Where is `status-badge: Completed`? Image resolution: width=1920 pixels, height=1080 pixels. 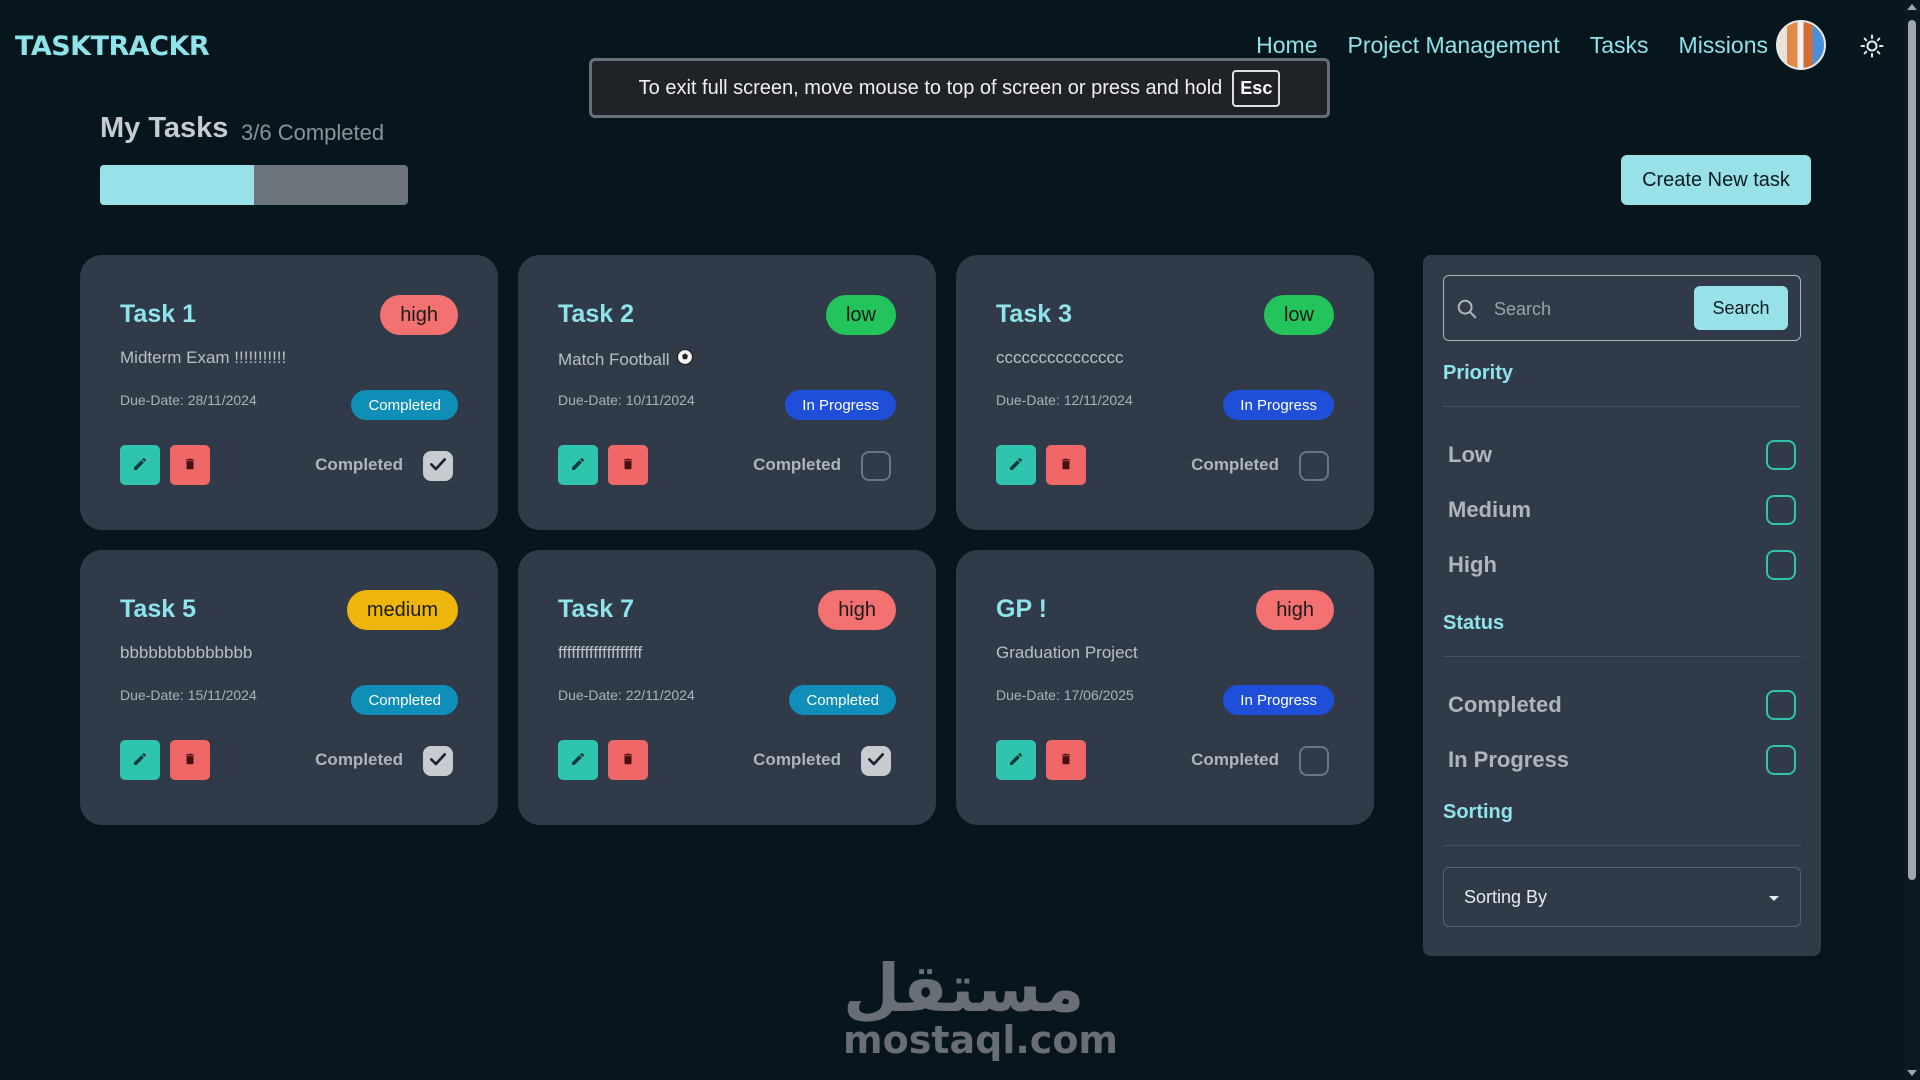
status-badge: Completed is located at coordinates (842, 700).